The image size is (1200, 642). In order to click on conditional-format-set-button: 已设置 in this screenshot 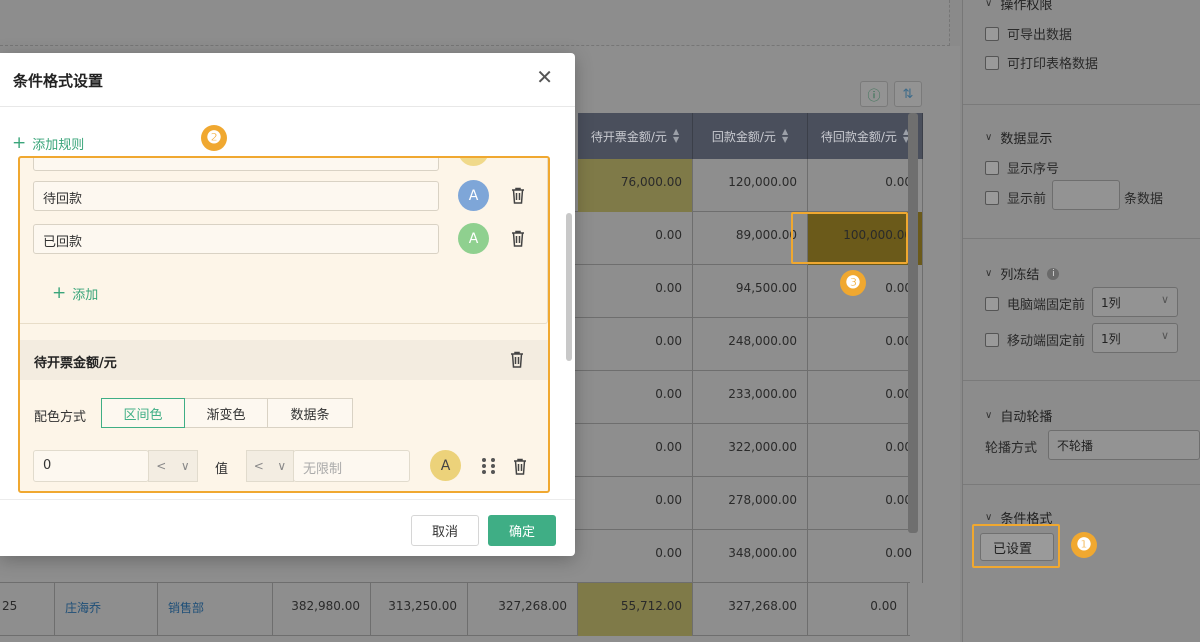, I will do `click(1017, 547)`.